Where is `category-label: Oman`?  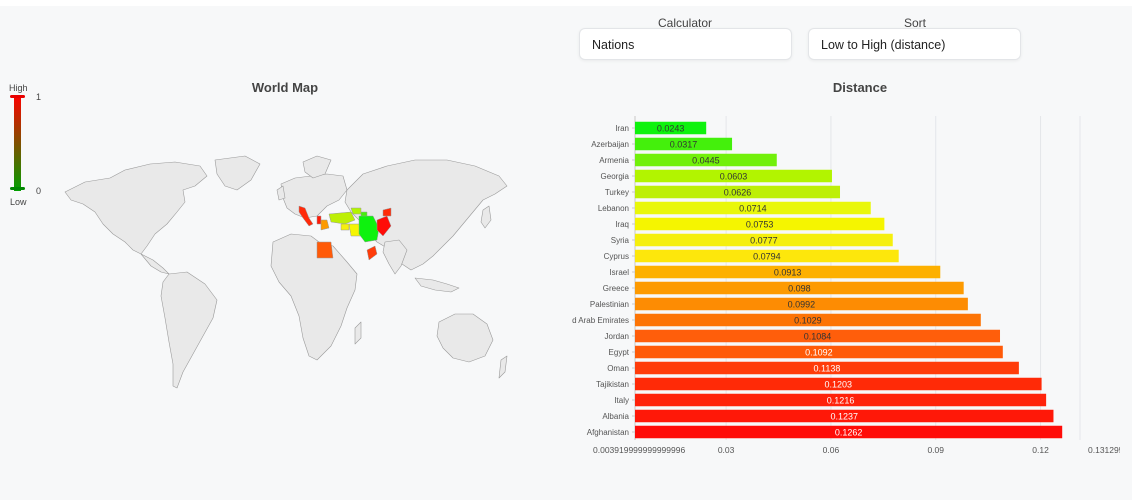 category-label: Oman is located at coordinates (618, 368).